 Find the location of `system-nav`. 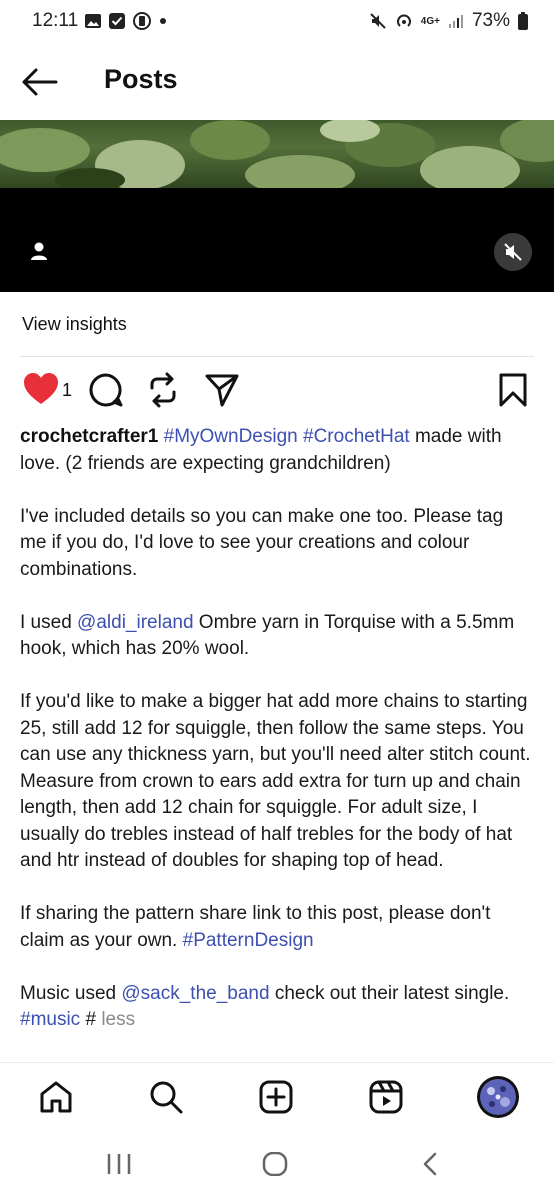

system-nav is located at coordinates (277, 1166).